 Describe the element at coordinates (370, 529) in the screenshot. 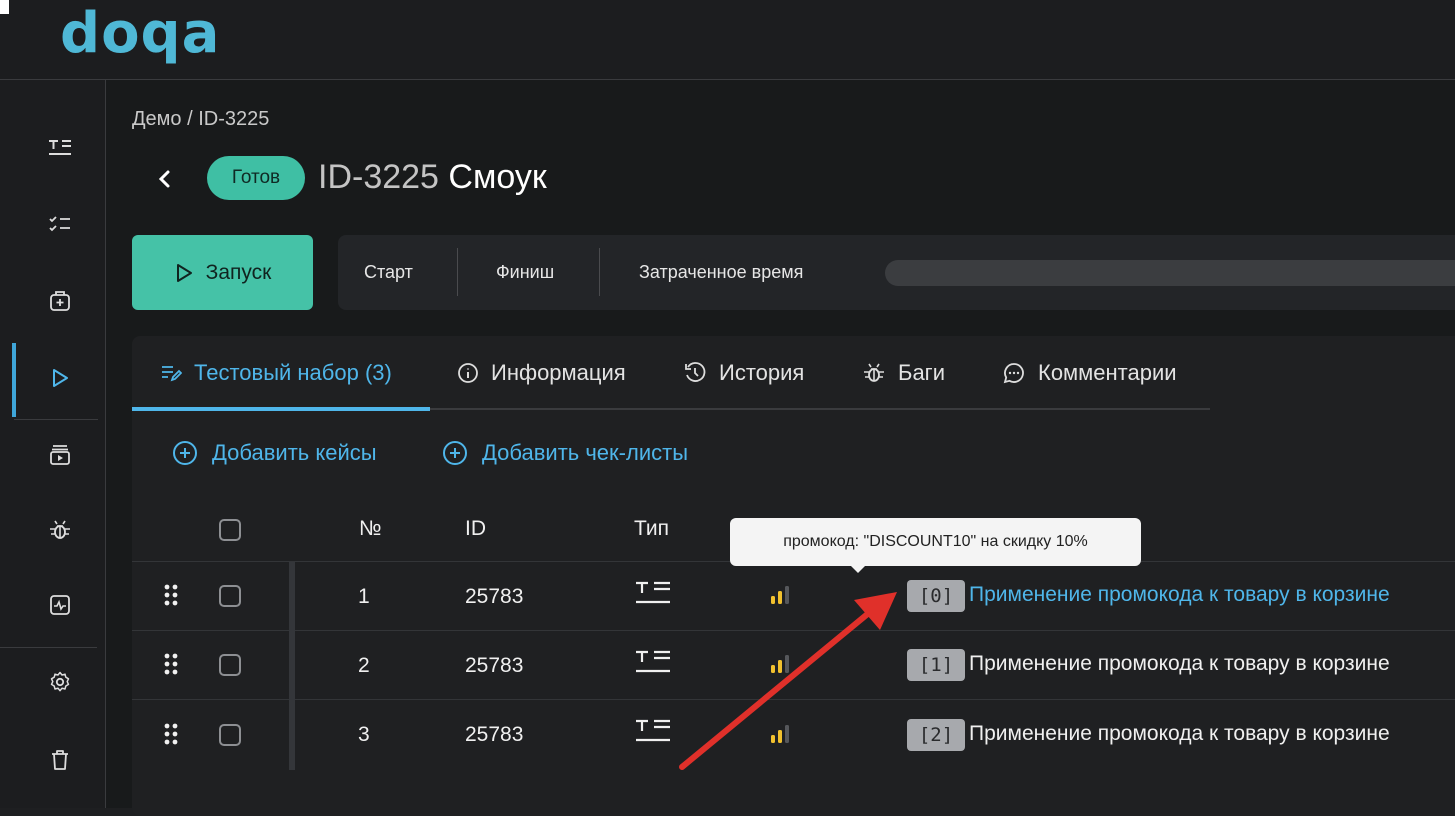

I see `column-header-num: №` at that location.